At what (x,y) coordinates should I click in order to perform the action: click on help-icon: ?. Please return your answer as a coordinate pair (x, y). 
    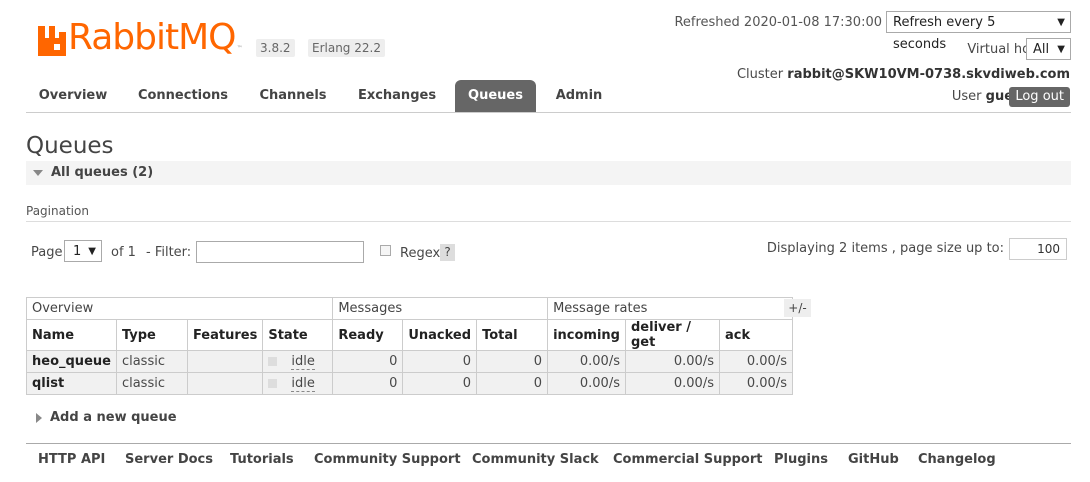
    Looking at the image, I should click on (447, 252).